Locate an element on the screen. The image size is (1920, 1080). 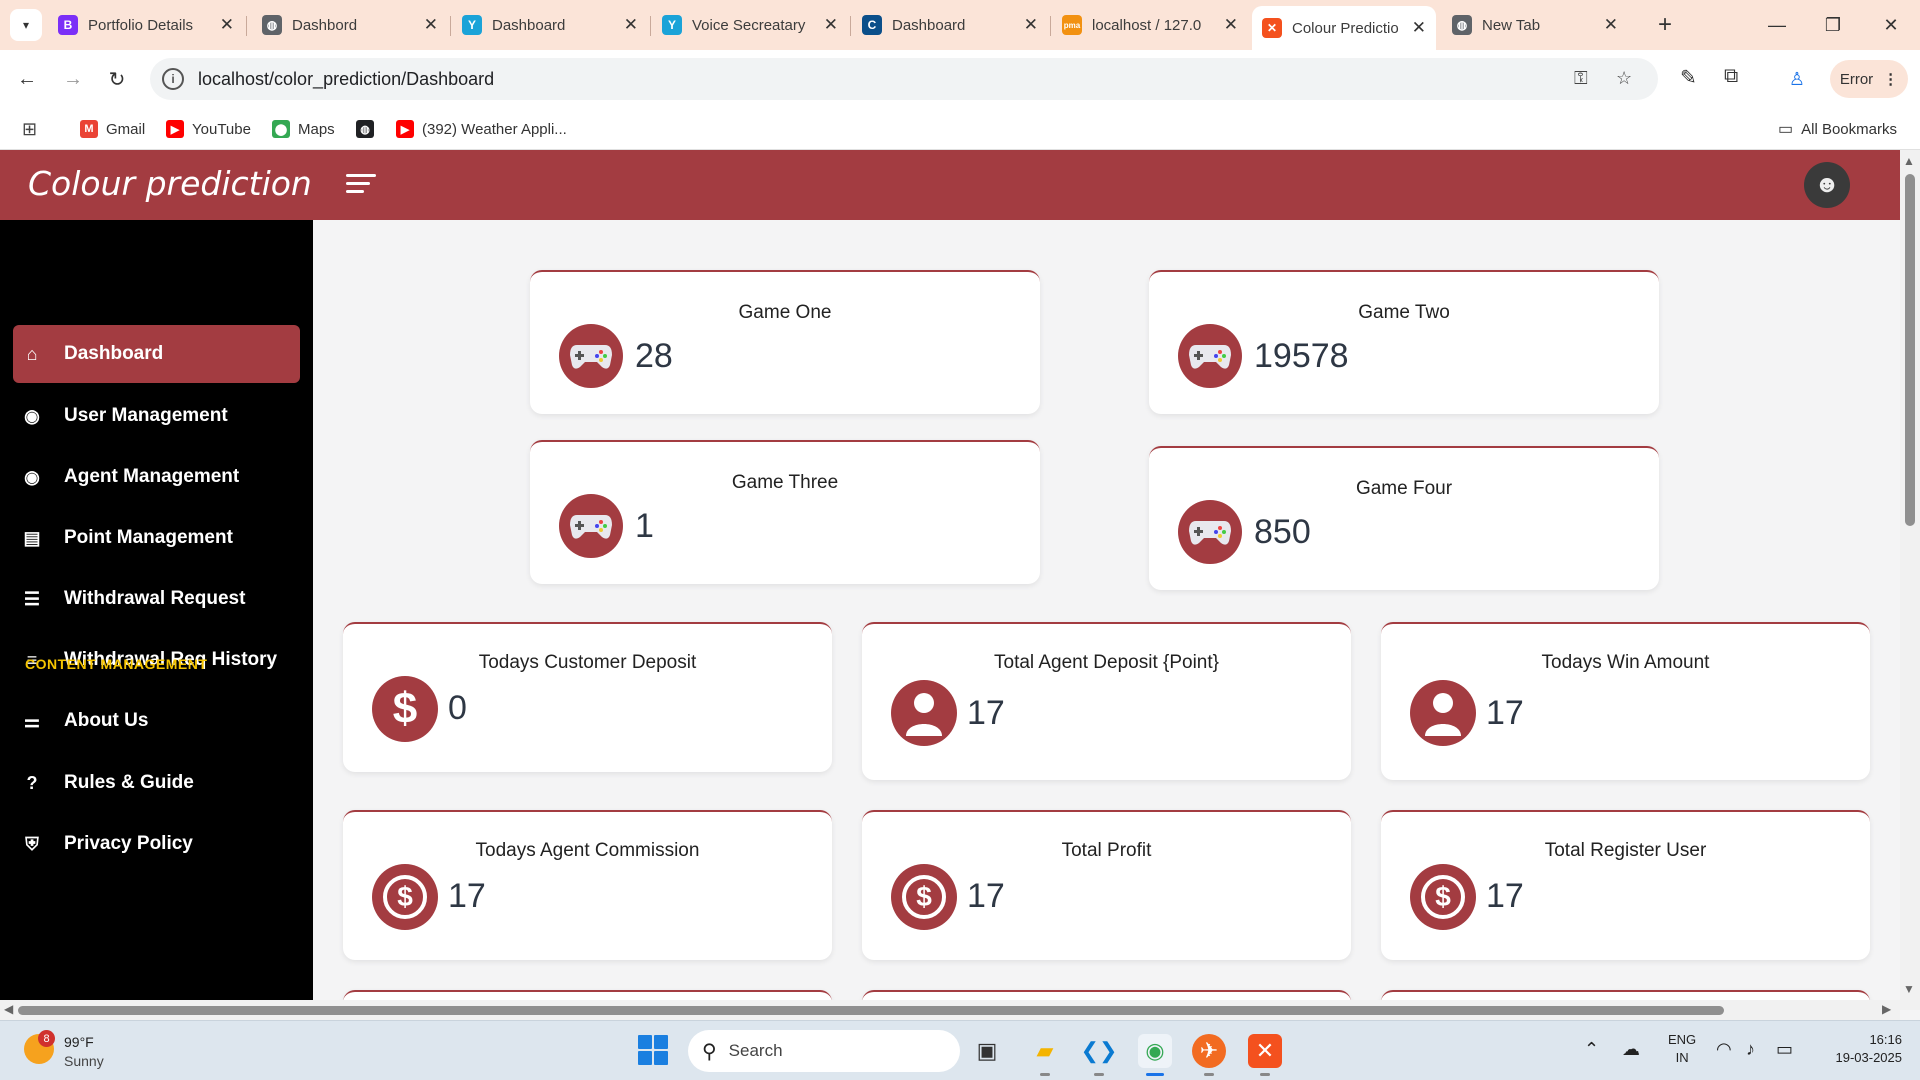
taskbar-search: ⚲ Search is located at coordinates (824, 1051).